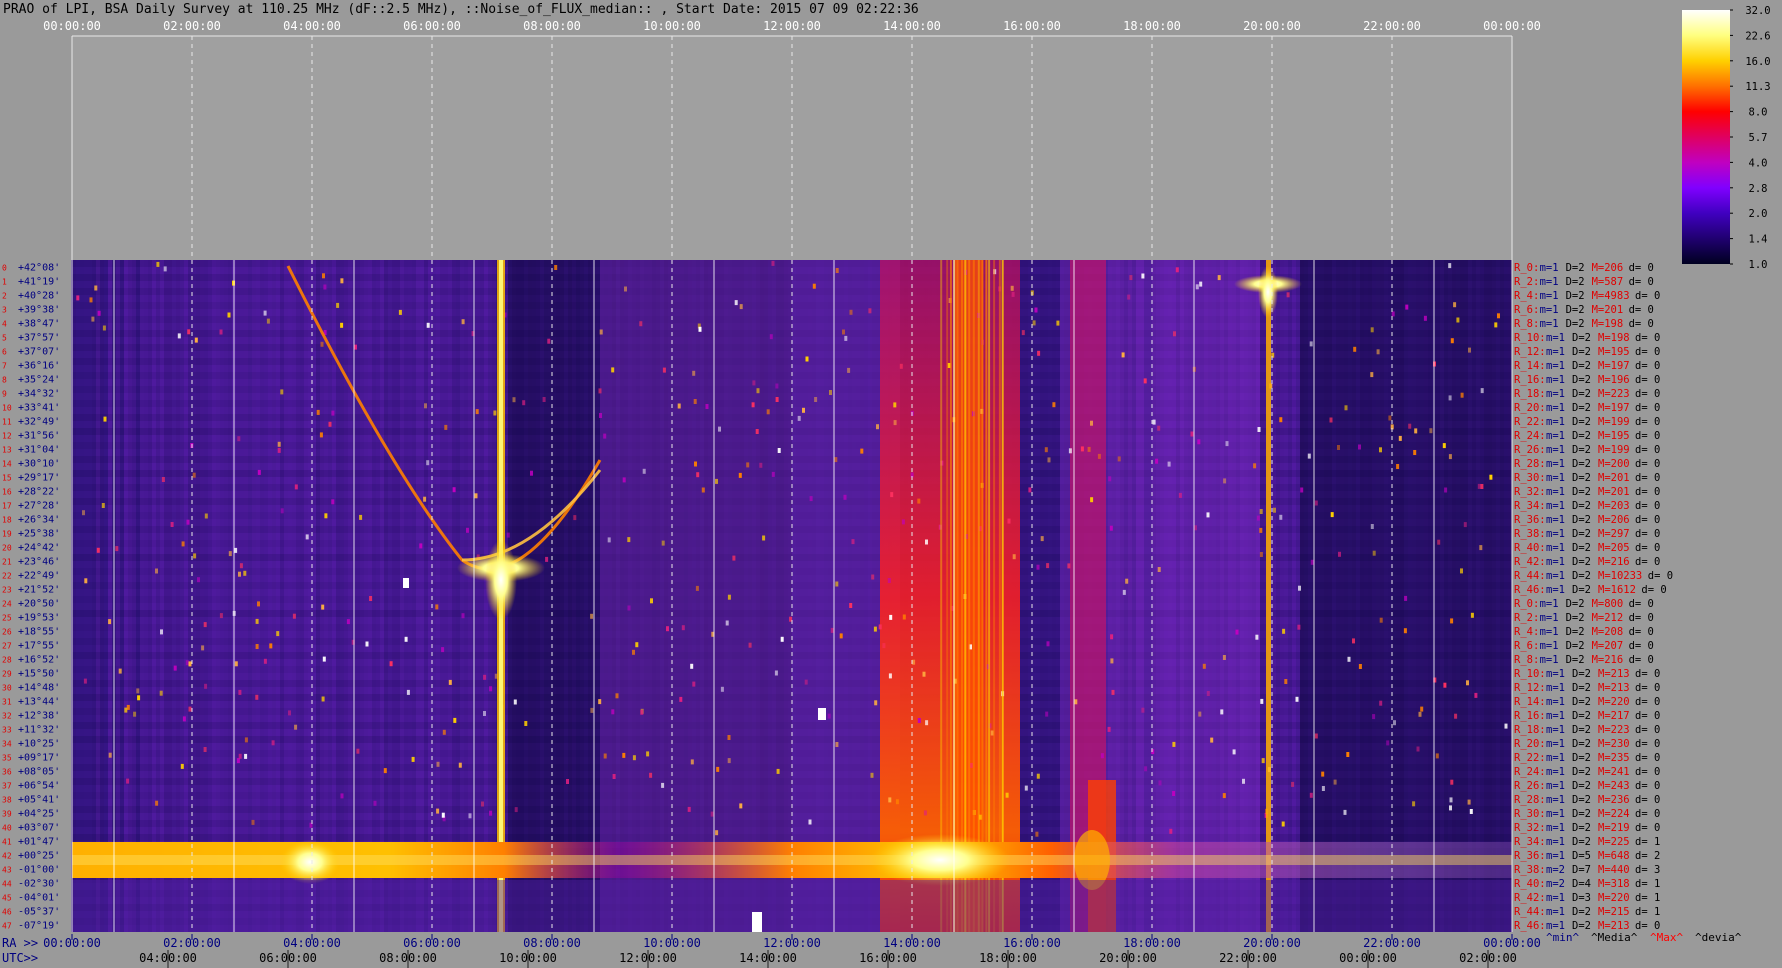  I want to click on stats-row-label: R_6:, so click(1526, 646).